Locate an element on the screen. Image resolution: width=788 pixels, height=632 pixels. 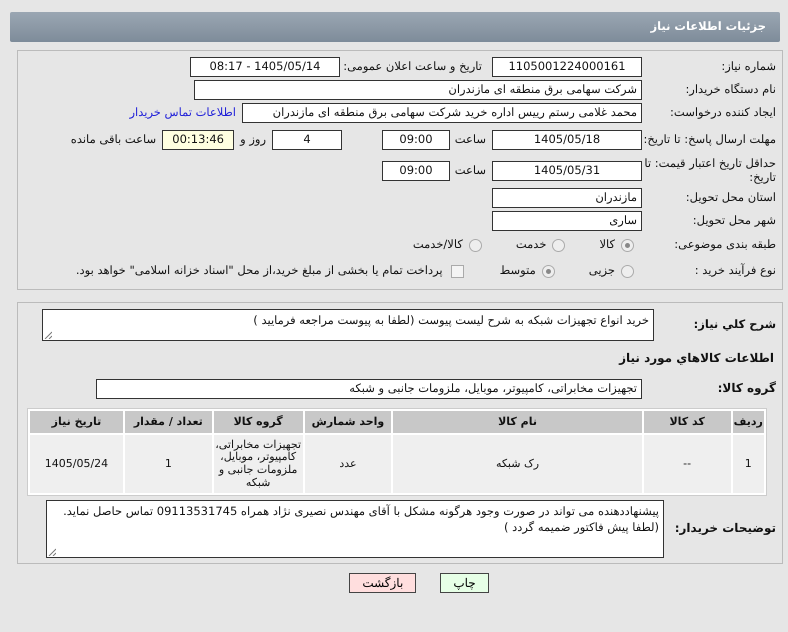
field-value: محمد غلامی رستم رییس اداره خرید شرکت سهامی برق منطقه ای مازندران is located at coordinates (442, 112).